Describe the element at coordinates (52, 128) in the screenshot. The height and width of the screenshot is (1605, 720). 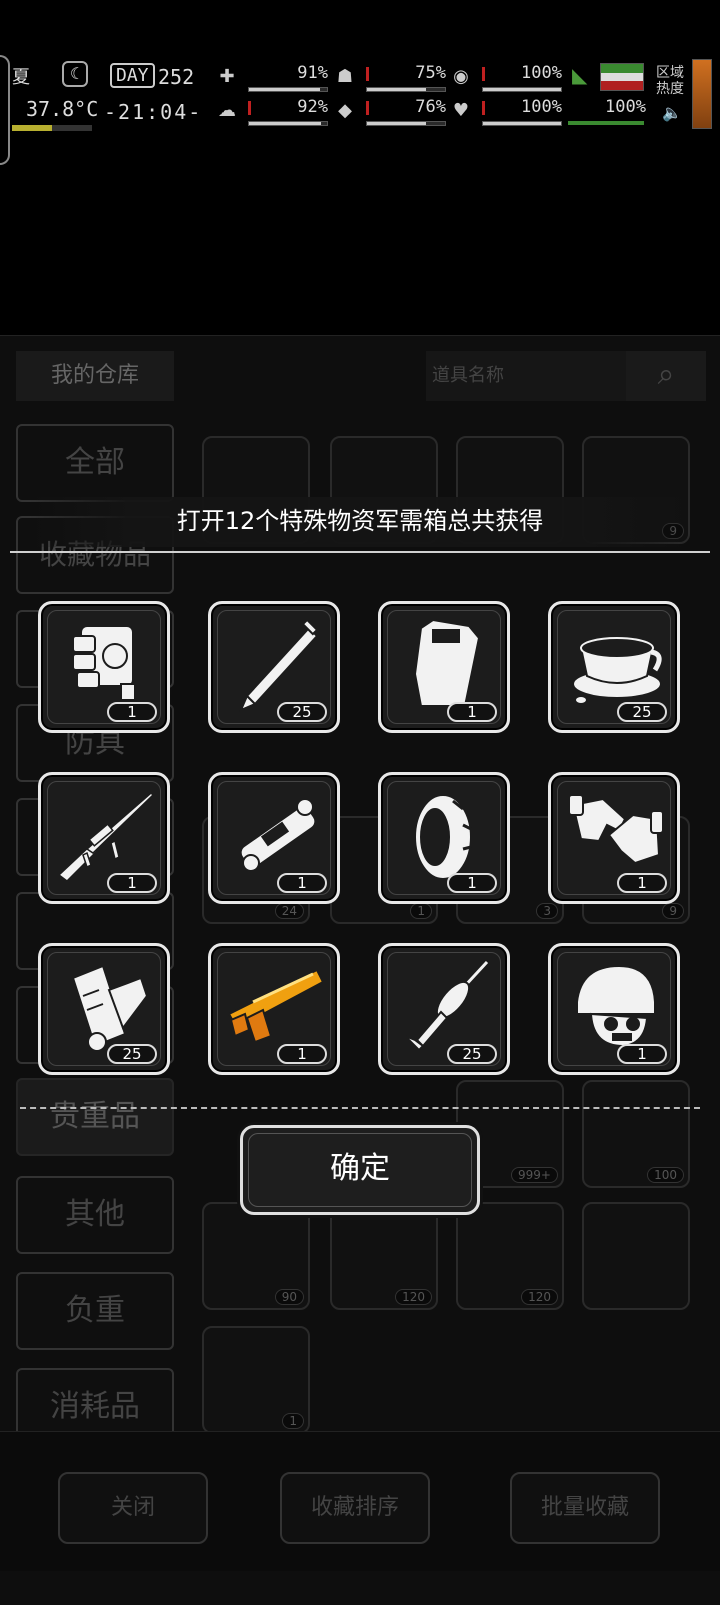
I see `temperature-bar` at that location.